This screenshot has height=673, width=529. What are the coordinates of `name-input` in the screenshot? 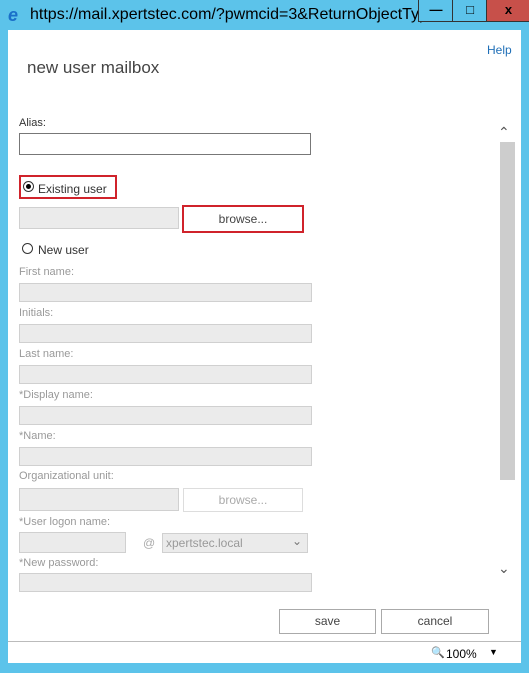 It's located at (165, 456).